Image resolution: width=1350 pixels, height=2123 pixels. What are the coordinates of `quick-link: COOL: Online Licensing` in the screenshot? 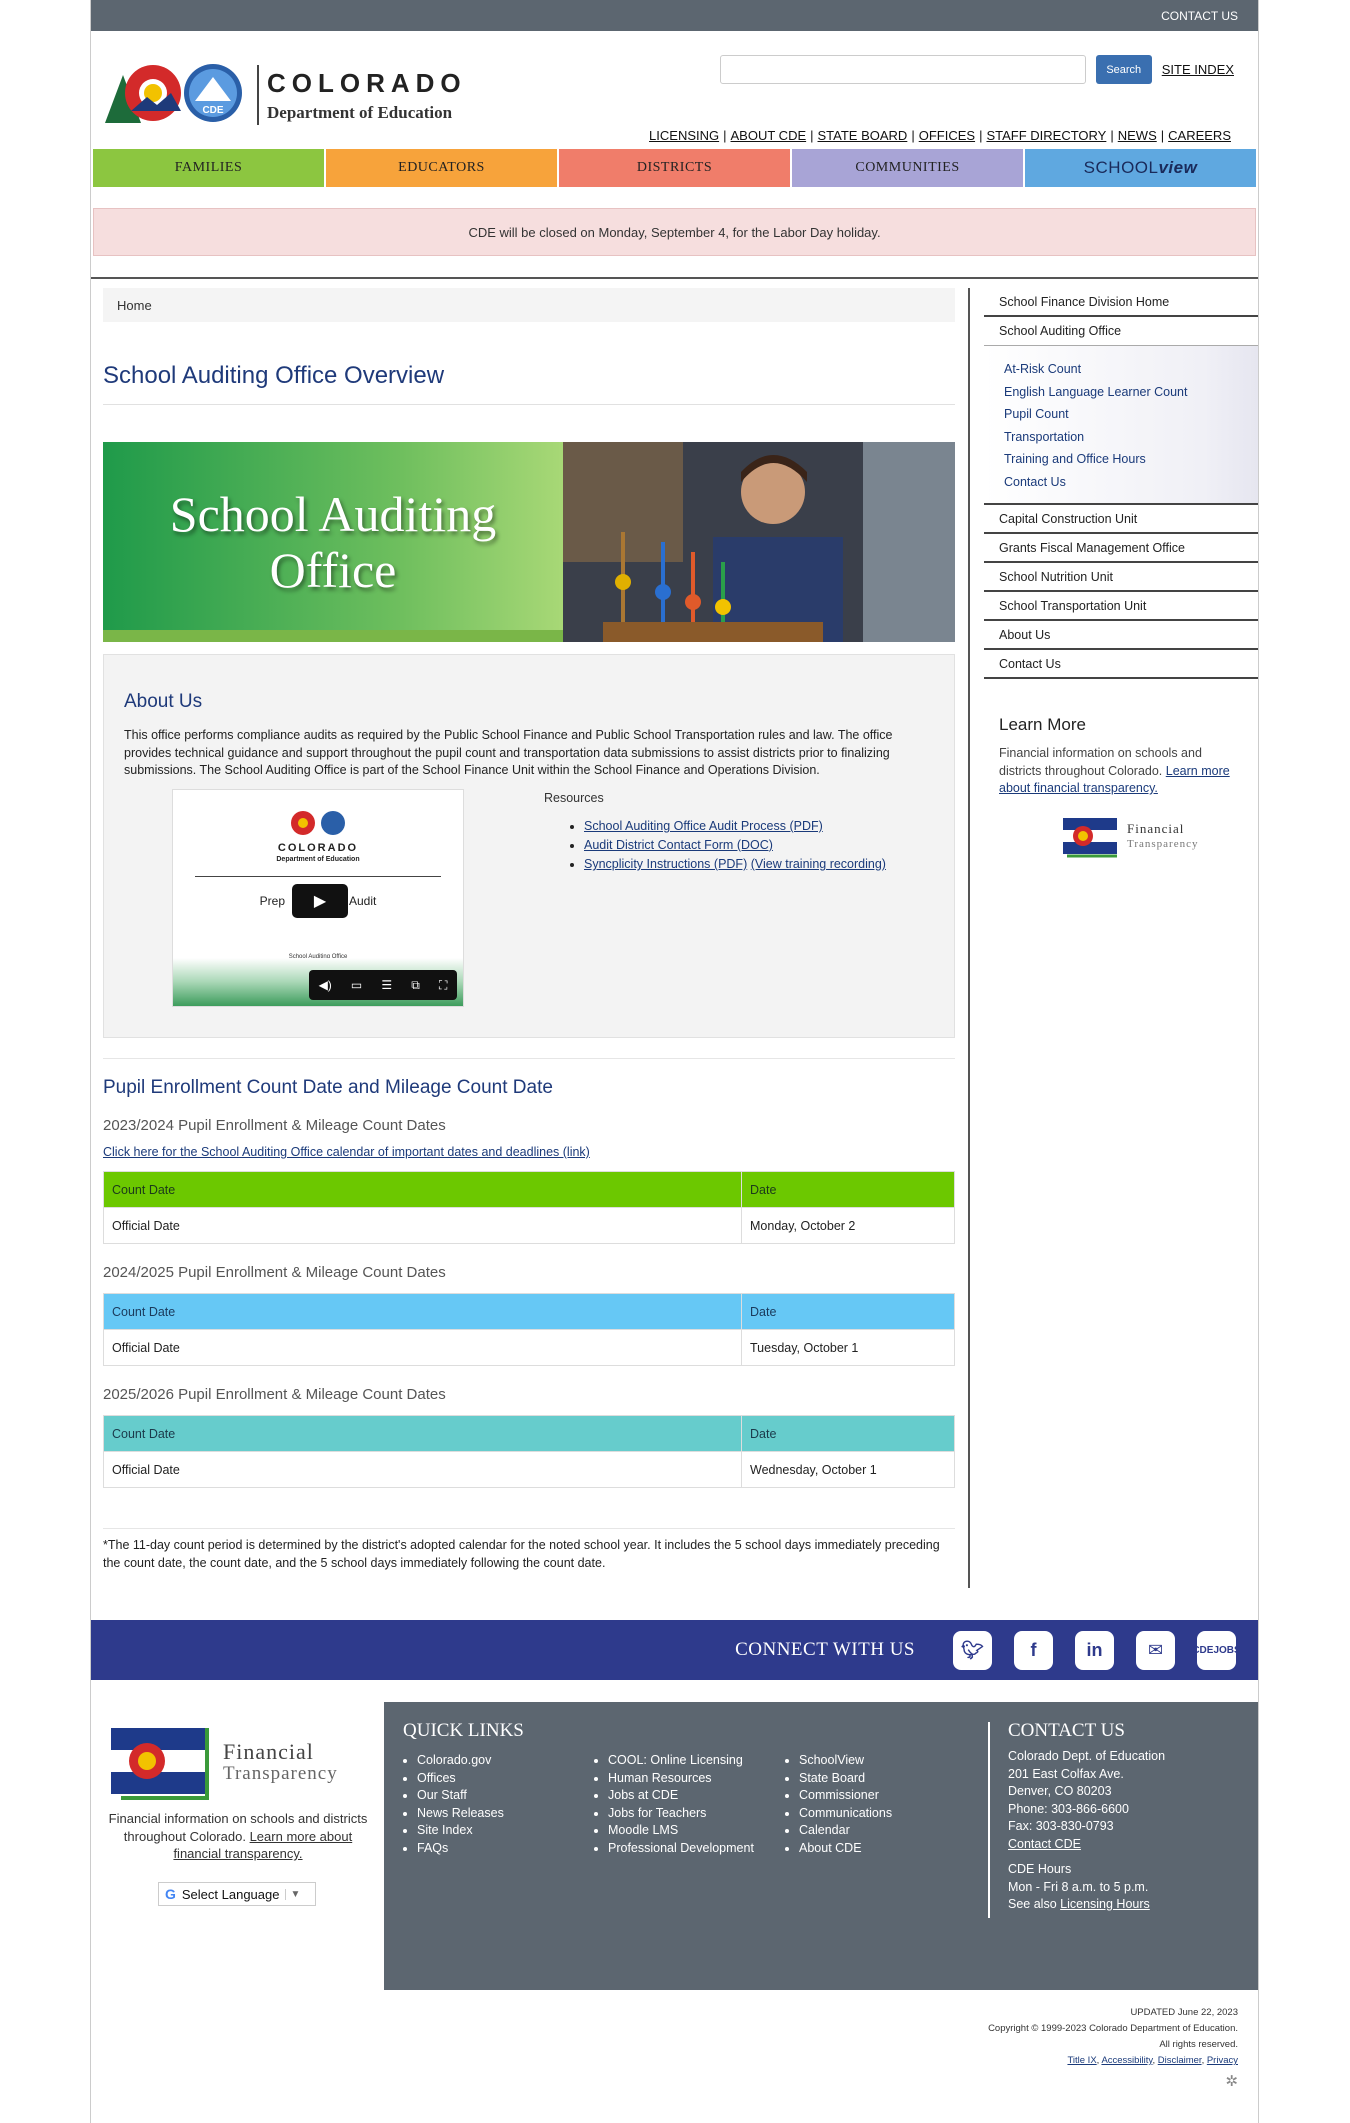 It's located at (683, 1761).